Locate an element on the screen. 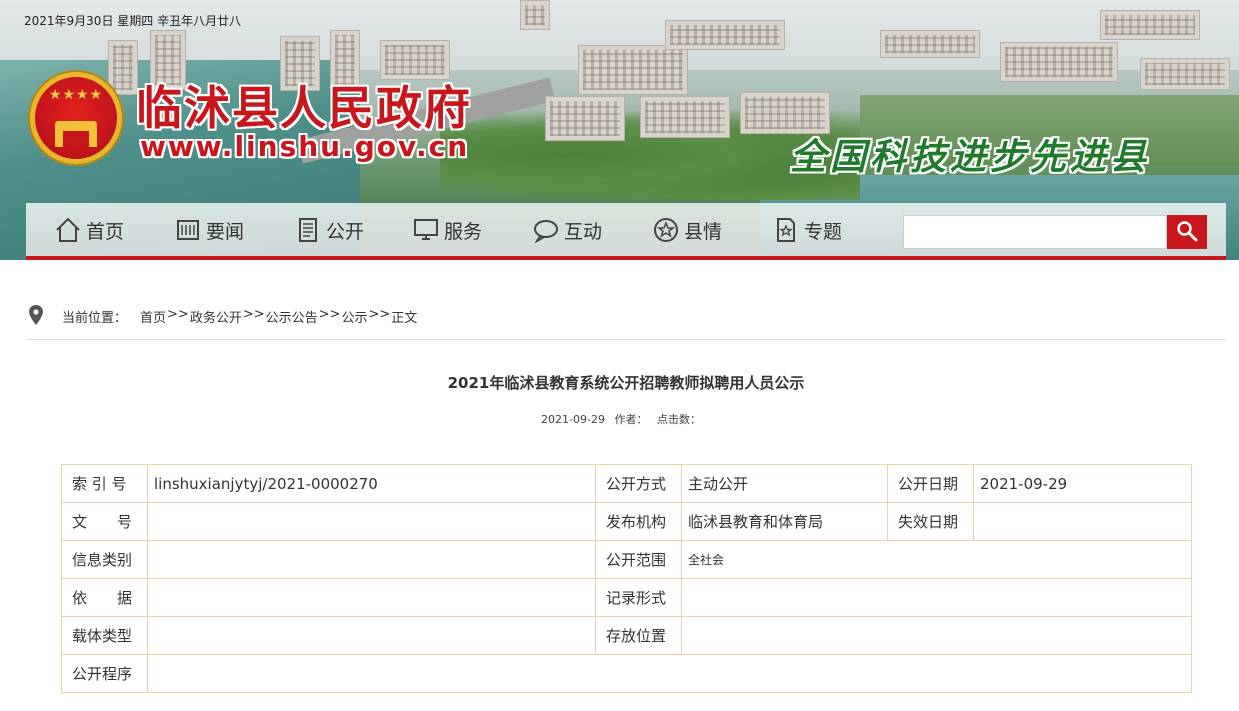 Image resolution: width=1239 pixels, height=711 pixels. nav-label: 要闻 is located at coordinates (225, 231).